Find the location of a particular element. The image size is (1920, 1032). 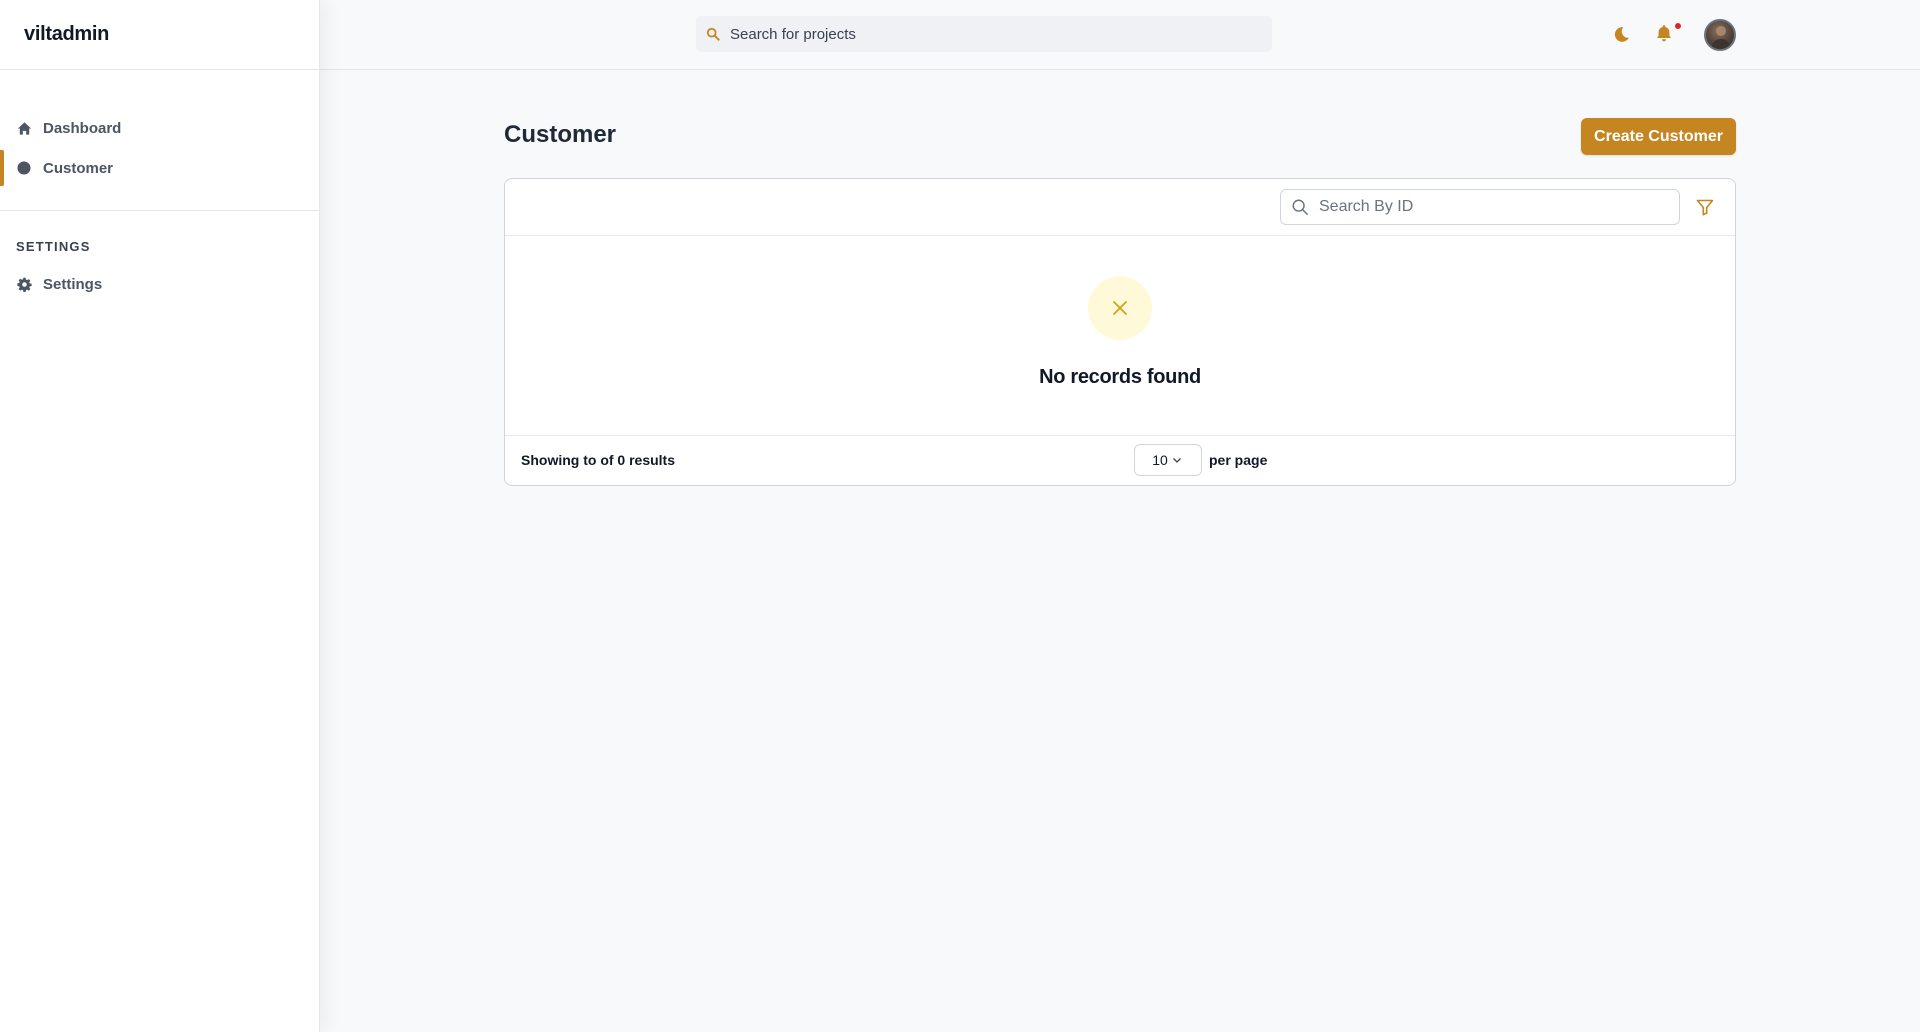

sidebar-item-settings: Settings is located at coordinates (159, 284).